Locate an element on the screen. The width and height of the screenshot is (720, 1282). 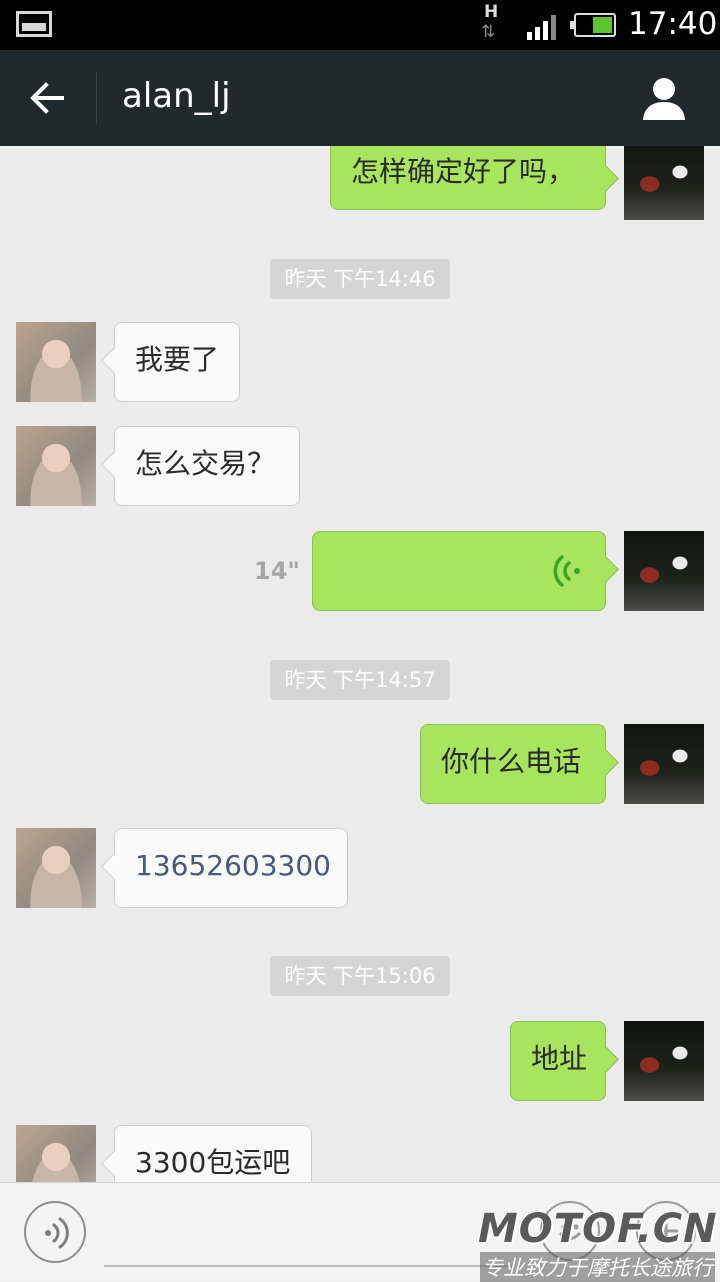
message-text-field is located at coordinates (309, 1237).